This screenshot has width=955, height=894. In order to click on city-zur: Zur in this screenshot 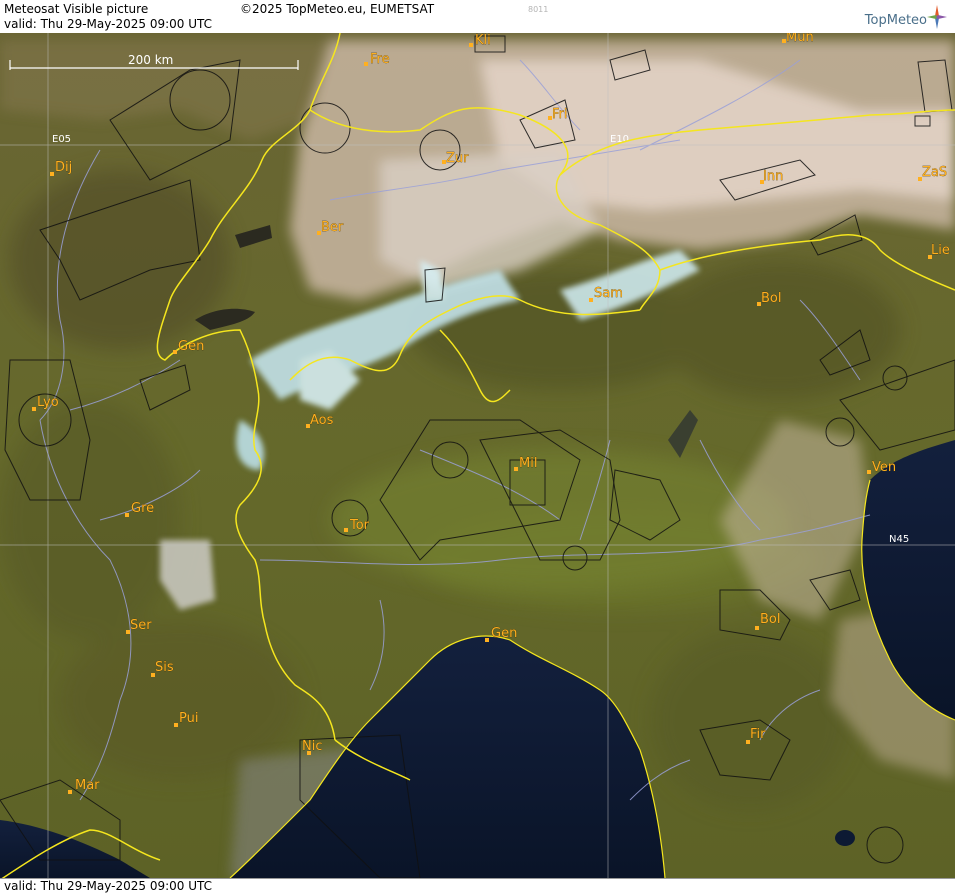, I will do `click(455, 158)`.